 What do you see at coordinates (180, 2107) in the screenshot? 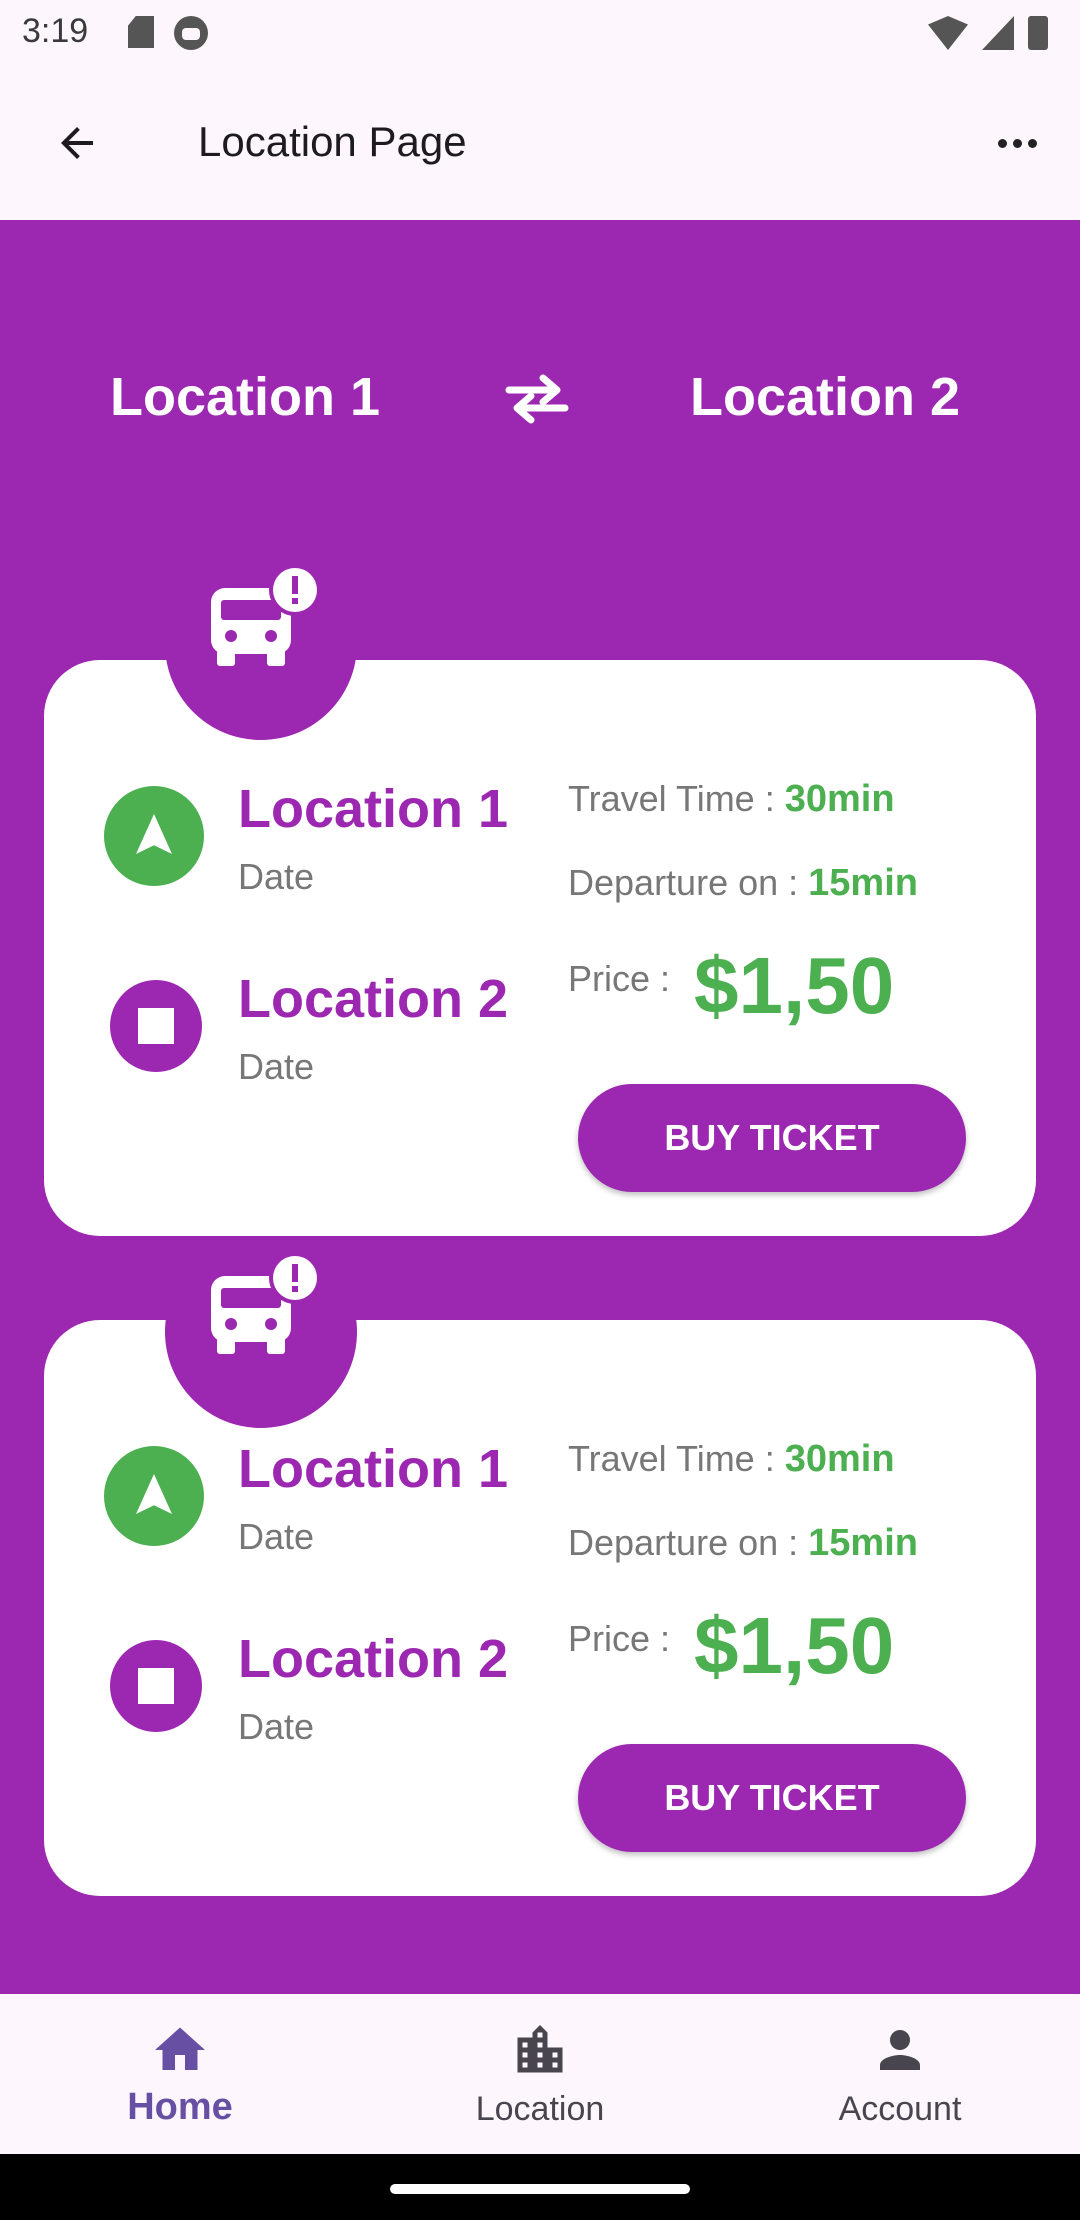
I see `nav-label-home: Home` at bounding box center [180, 2107].